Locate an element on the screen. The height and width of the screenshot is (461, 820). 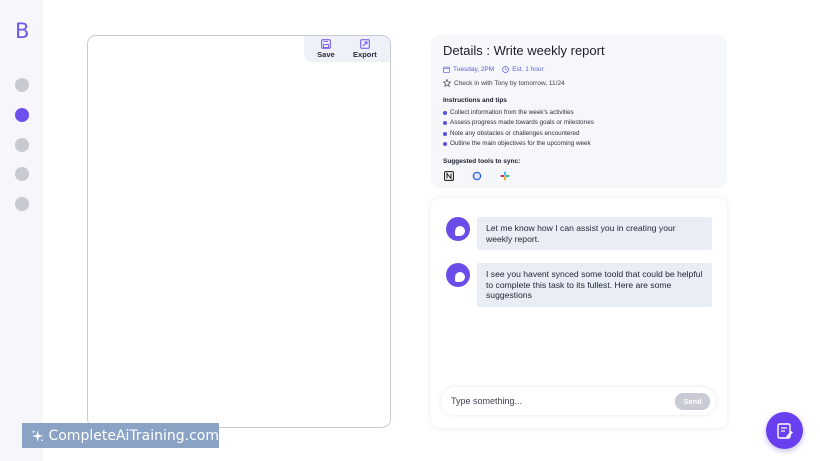
chat-input is located at coordinates (563, 401).